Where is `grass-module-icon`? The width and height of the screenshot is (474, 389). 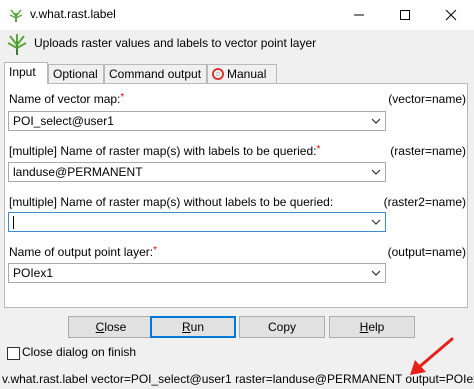 grass-module-icon is located at coordinates (17, 44).